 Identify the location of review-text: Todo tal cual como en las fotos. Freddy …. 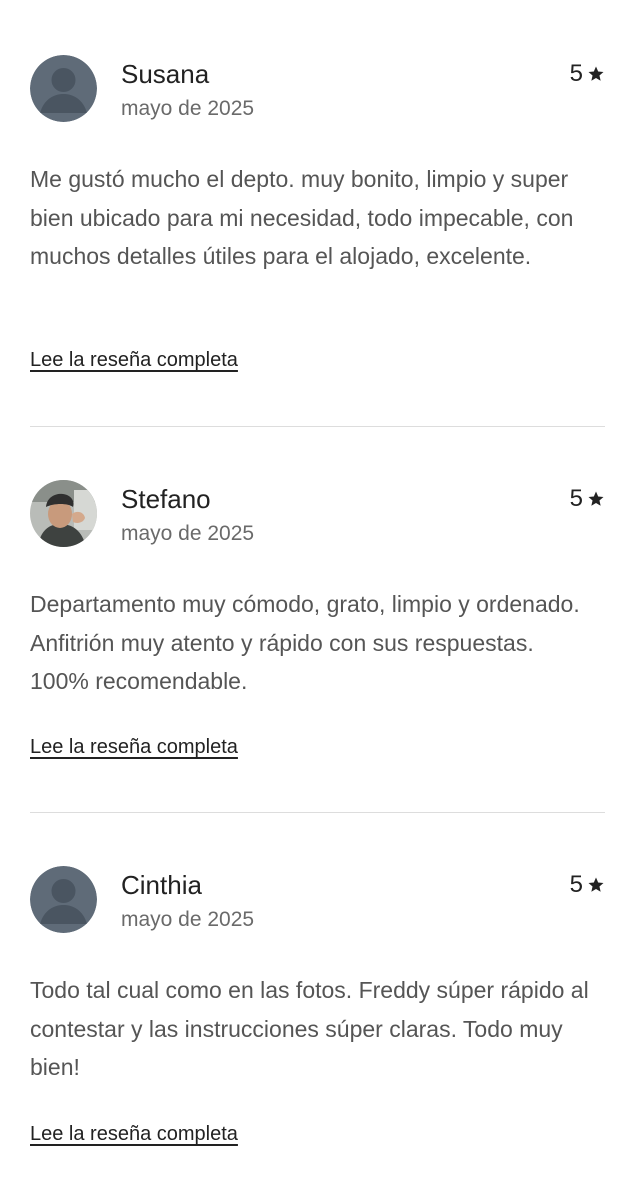
(309, 1028).